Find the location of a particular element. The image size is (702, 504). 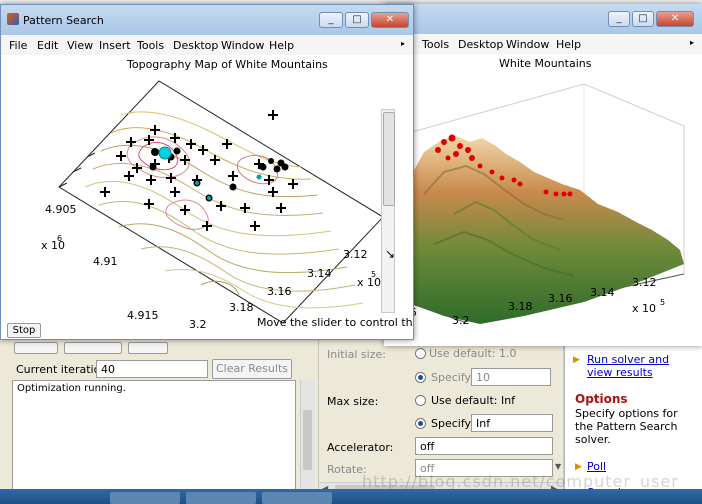

initial-specify-field: 10 is located at coordinates (511, 377).